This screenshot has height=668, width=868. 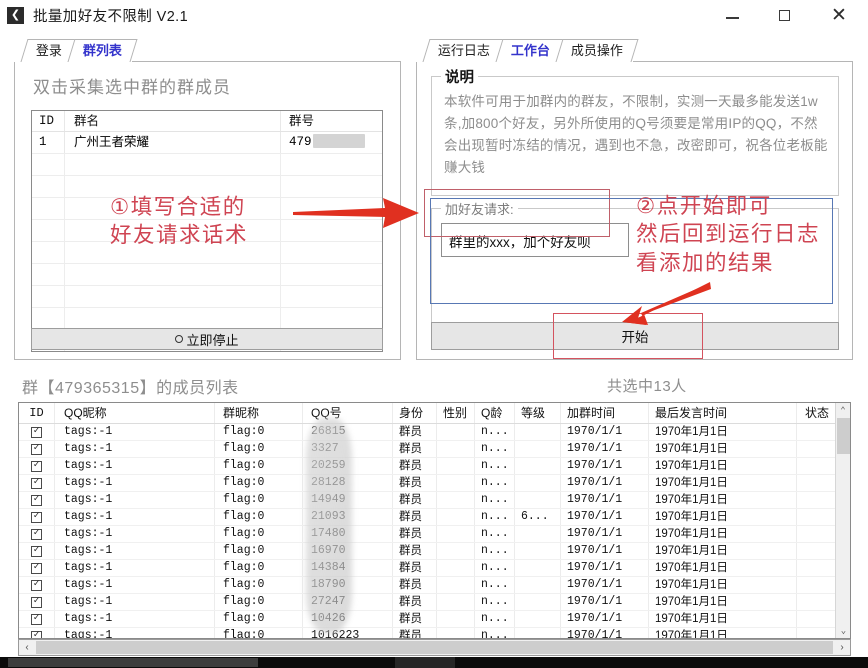 I want to click on tab-run-log: 运行日志, so click(x=463, y=50).